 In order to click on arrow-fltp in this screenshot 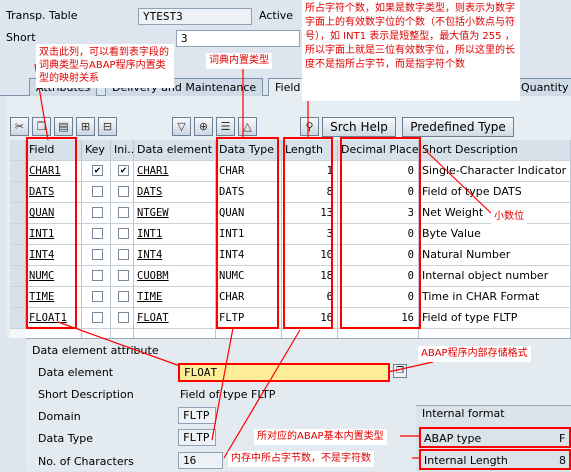, I will do `click(222, 384)`.